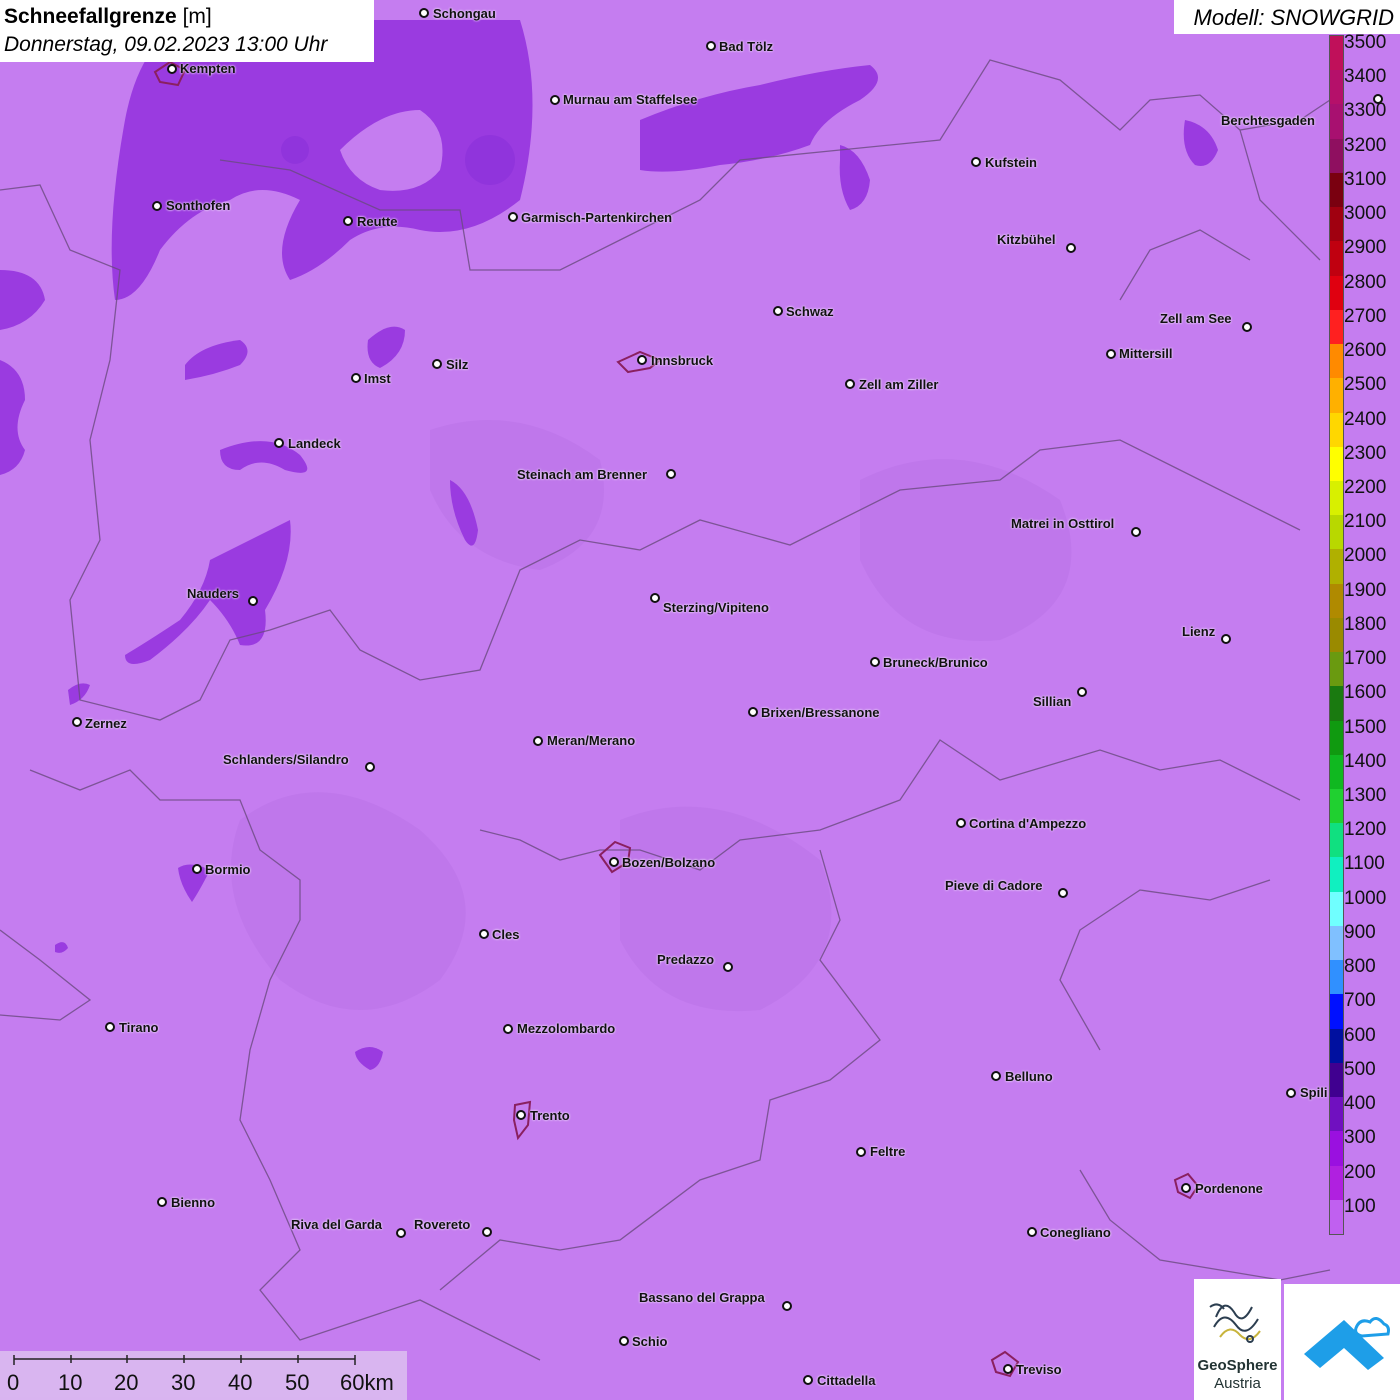 The width and height of the screenshot is (1400, 1400). I want to click on city-label: Treviso, so click(1039, 1369).